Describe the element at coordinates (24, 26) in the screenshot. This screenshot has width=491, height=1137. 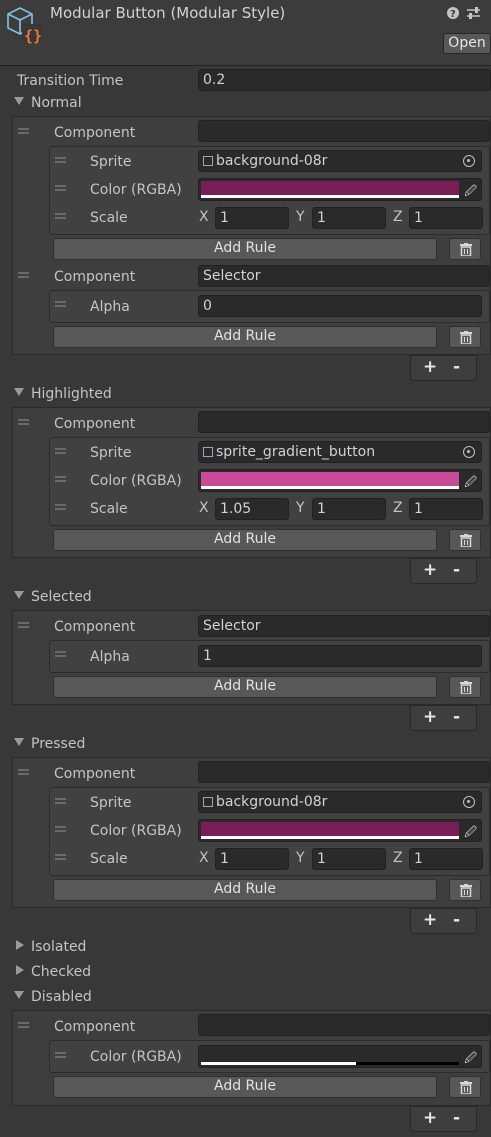
I see `script-icon: {}` at that location.